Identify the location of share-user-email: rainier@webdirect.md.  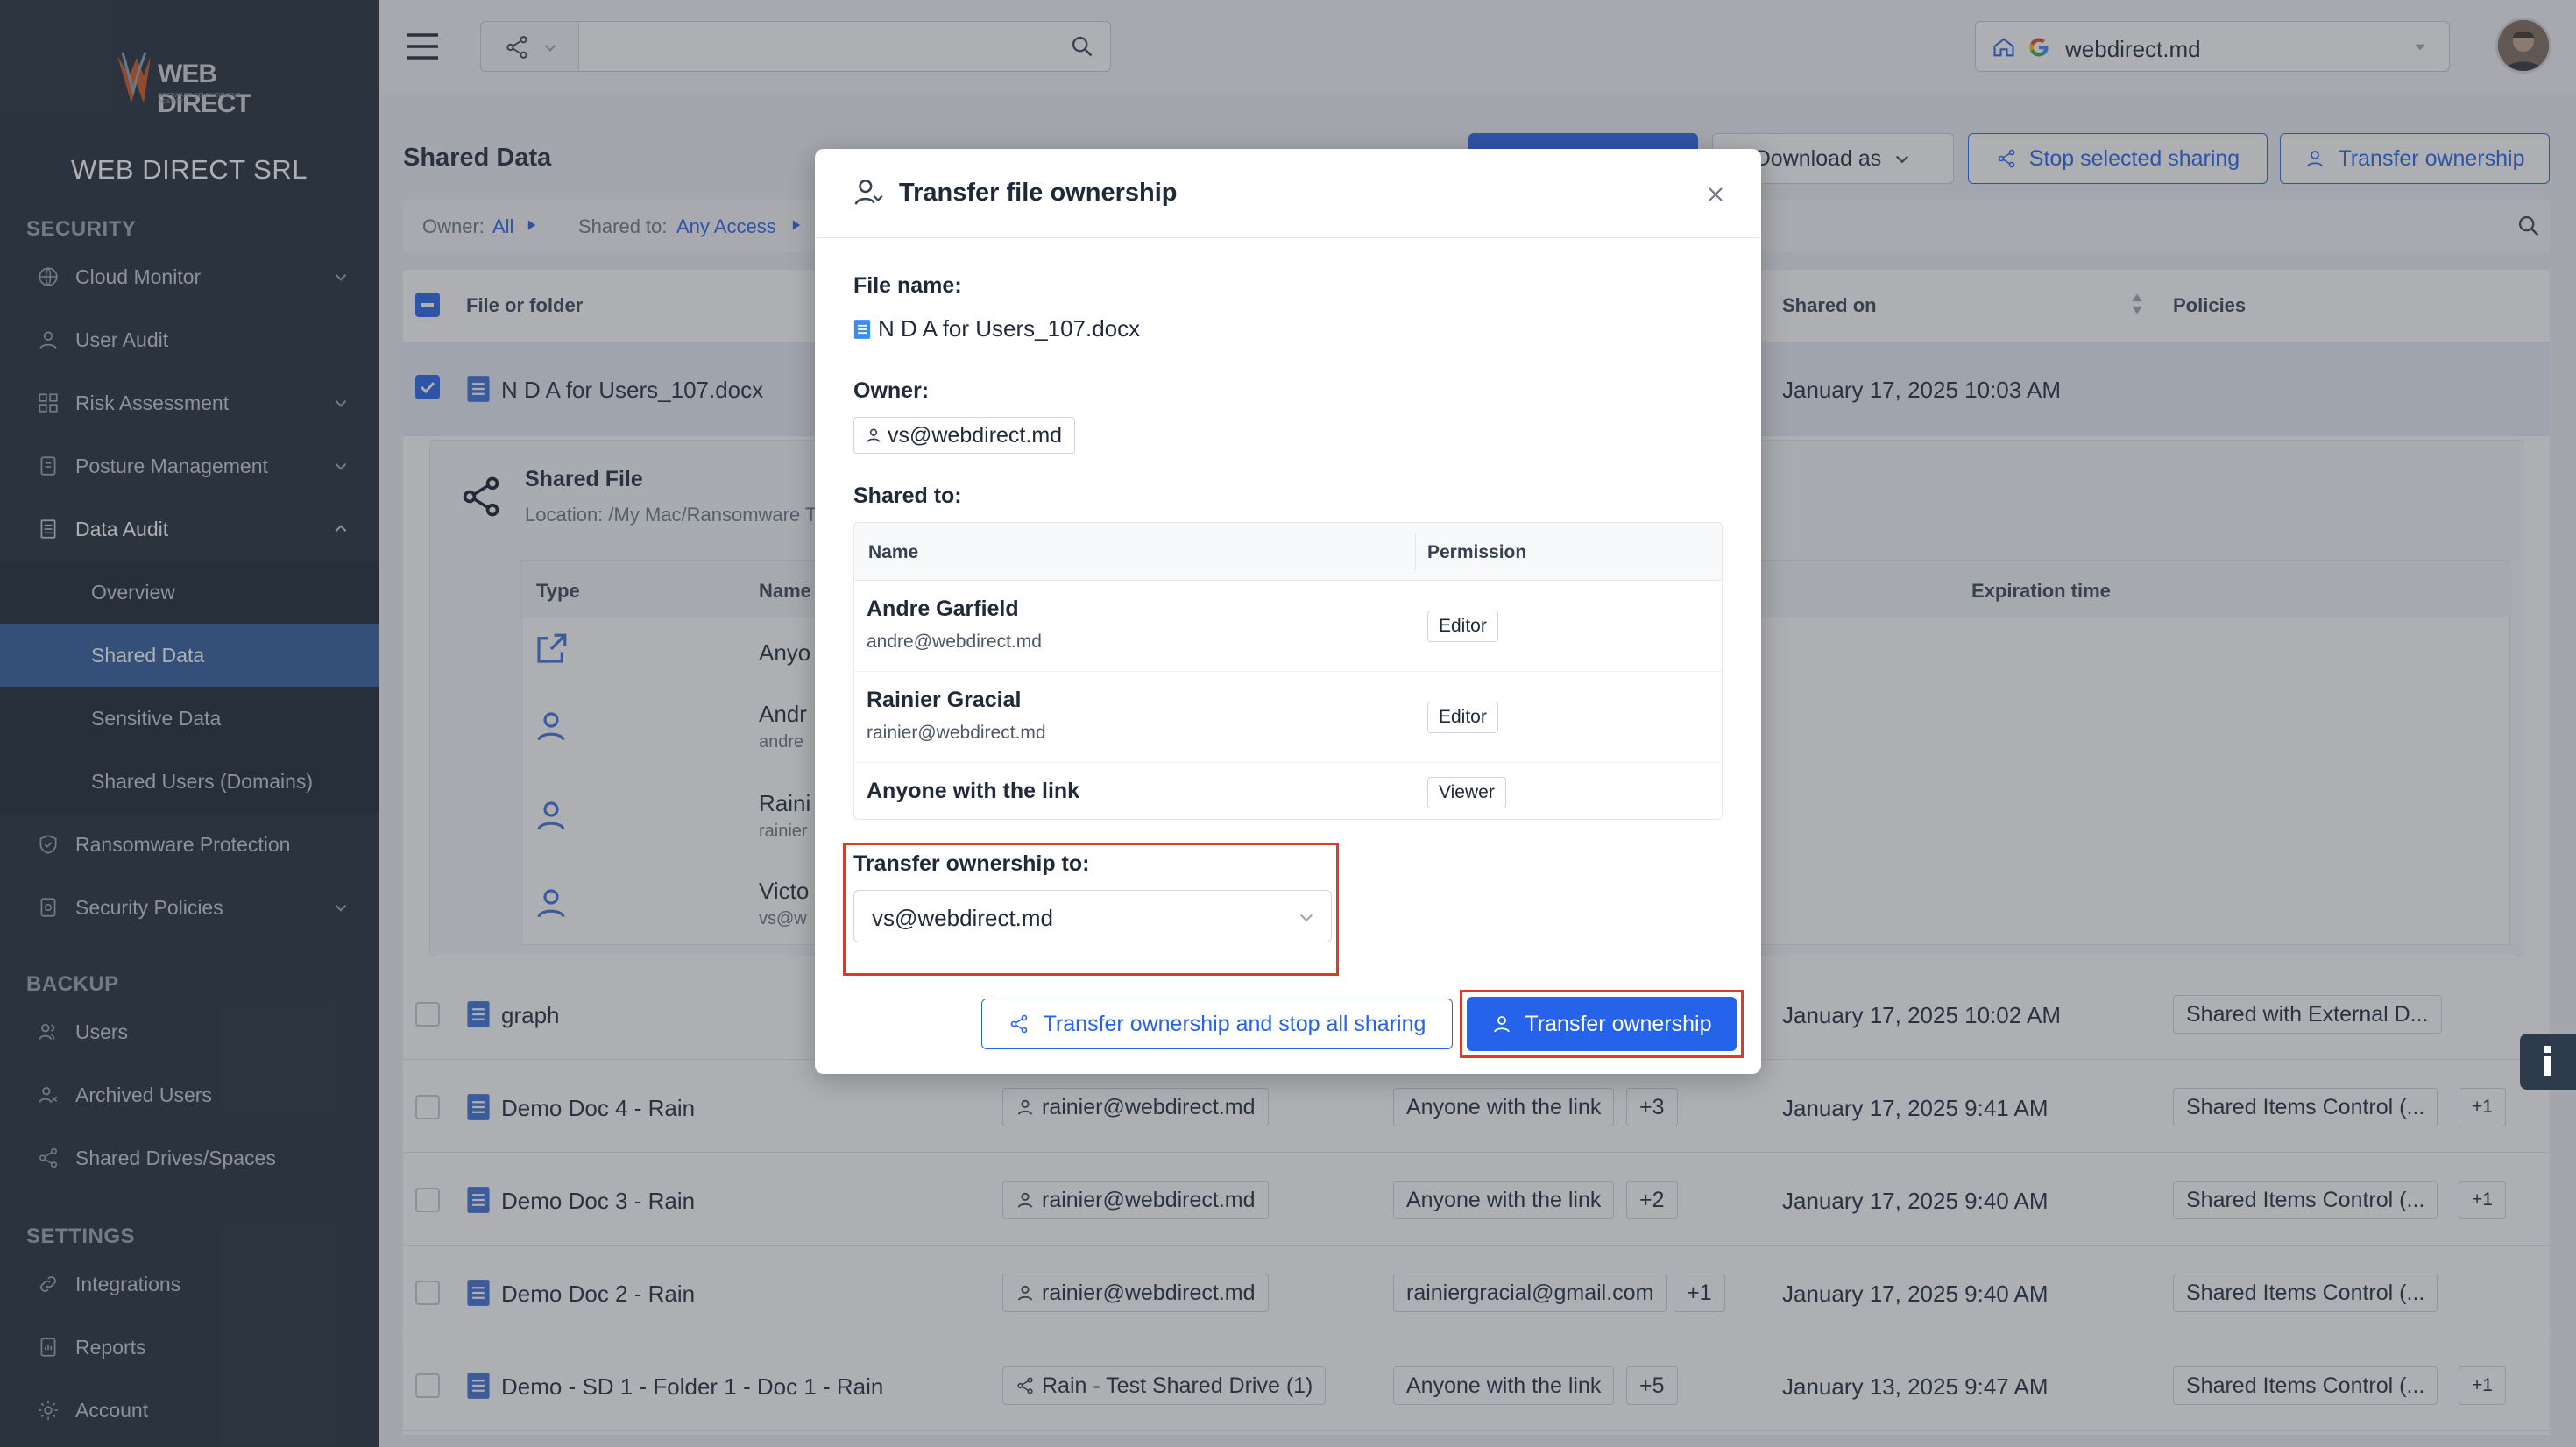
(956, 733).